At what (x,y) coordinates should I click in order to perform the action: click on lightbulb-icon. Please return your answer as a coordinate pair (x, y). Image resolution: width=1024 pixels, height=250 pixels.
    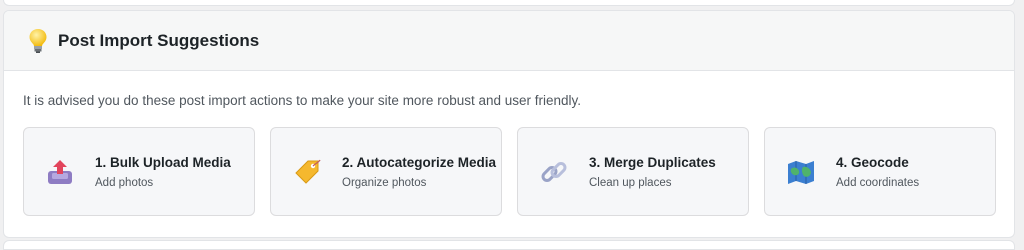
    Looking at the image, I should click on (38, 41).